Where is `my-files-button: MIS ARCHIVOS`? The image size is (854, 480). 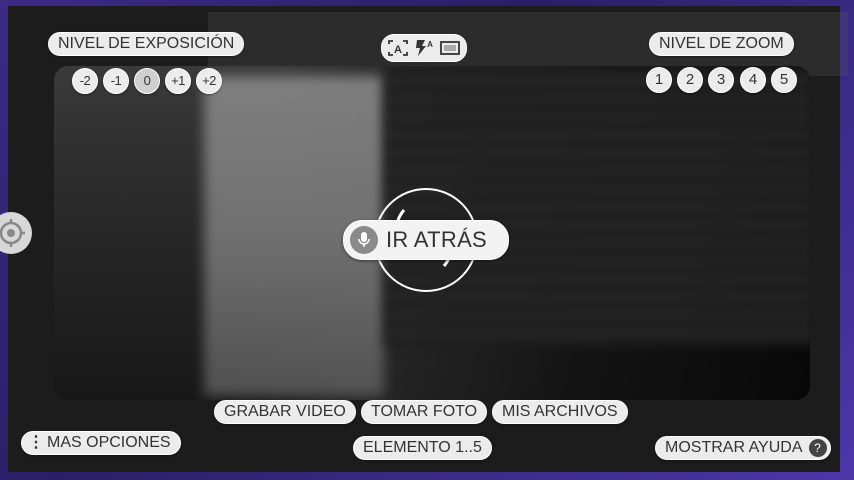 my-files-button: MIS ARCHIVOS is located at coordinates (560, 412).